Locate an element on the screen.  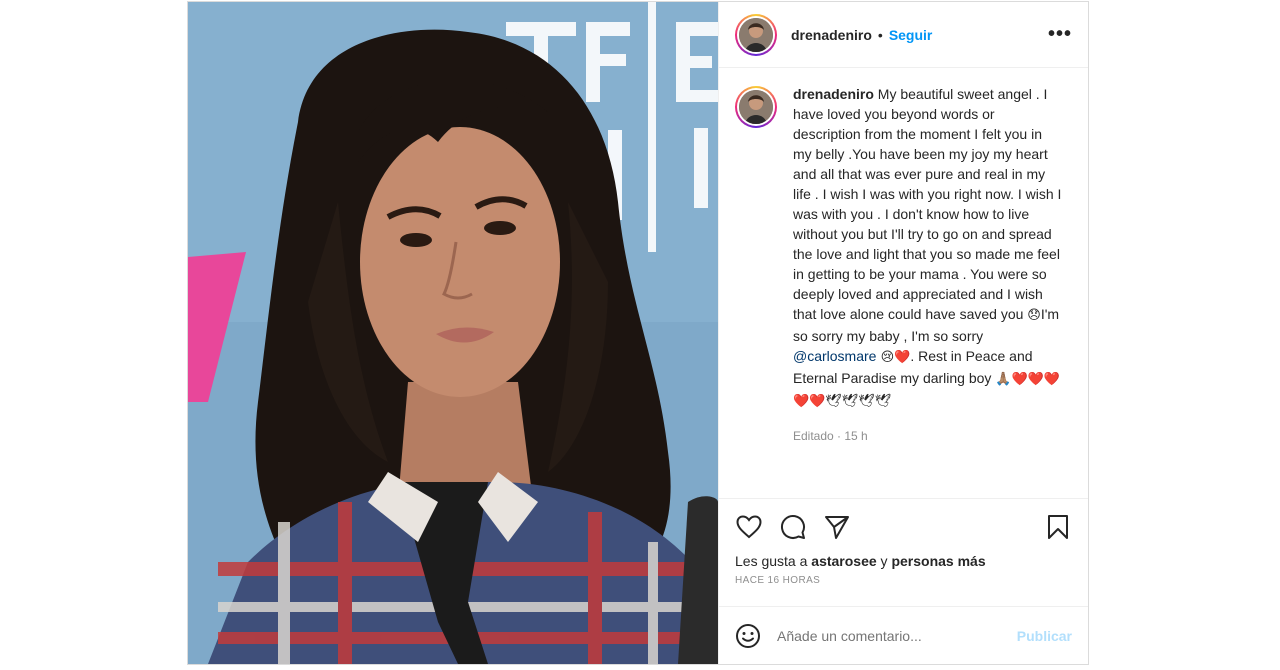
caption-story-ring is located at coordinates (756, 107).